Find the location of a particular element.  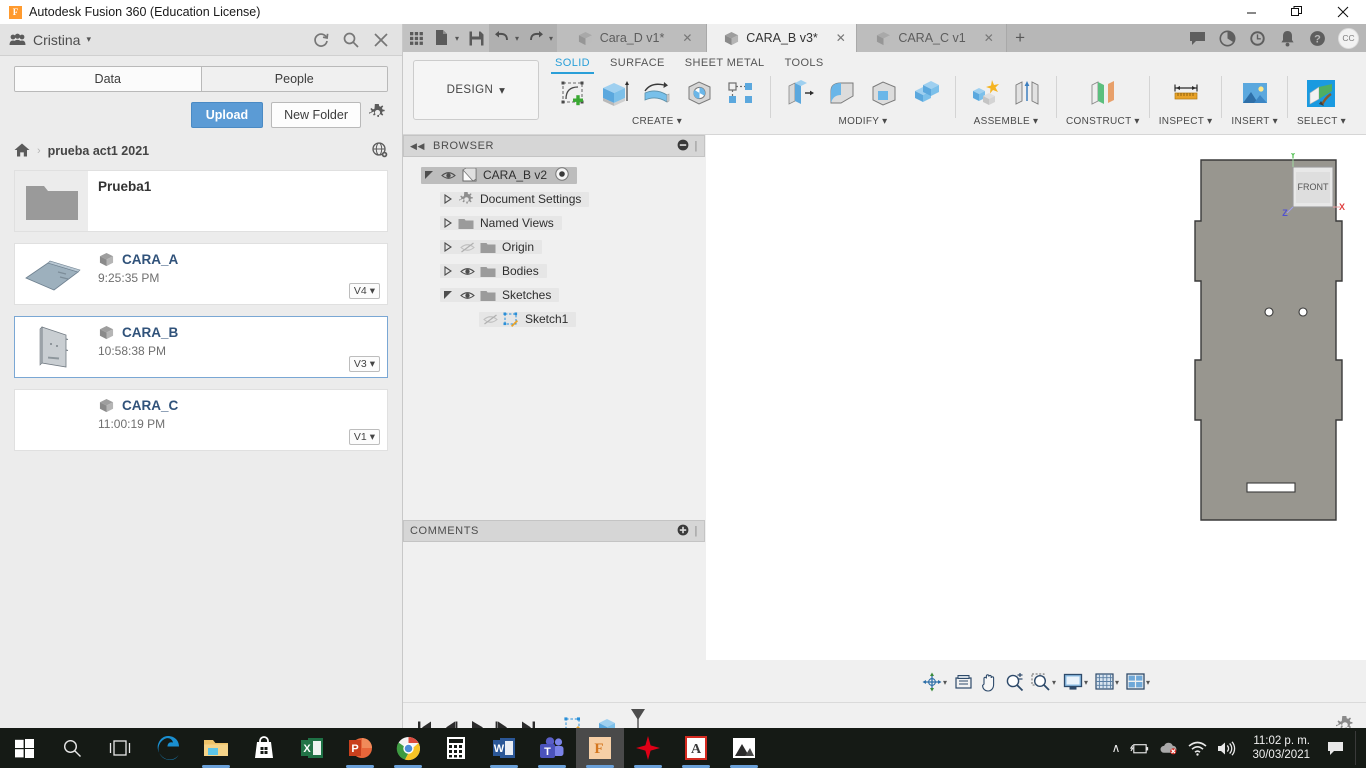

list-item-cara-c: CARA_C 11:00:19 PM V1 ▾ is located at coordinates (201, 420).